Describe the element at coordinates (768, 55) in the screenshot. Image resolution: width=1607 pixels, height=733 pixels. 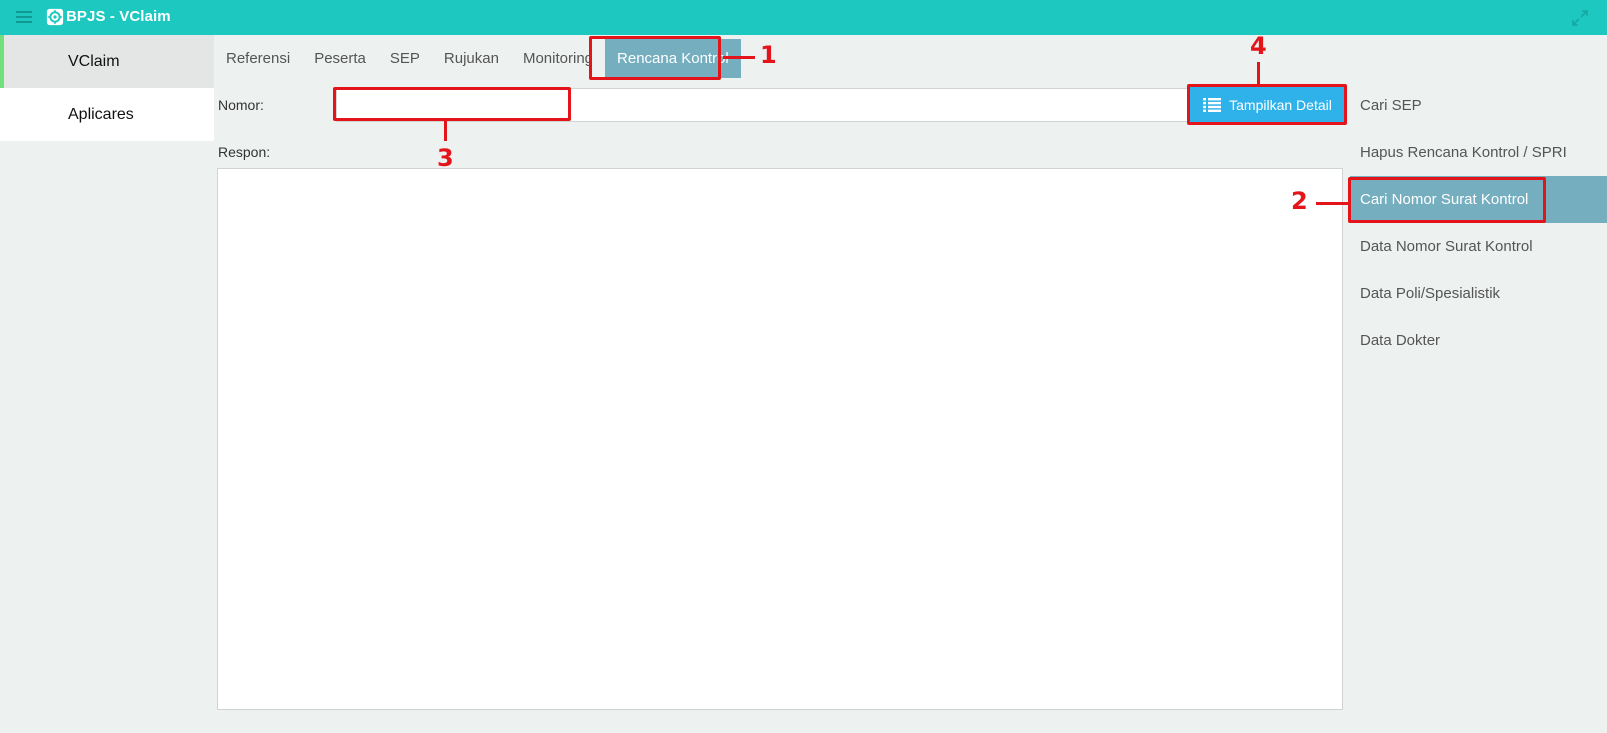
I see `annotation-number-1: 1` at that location.